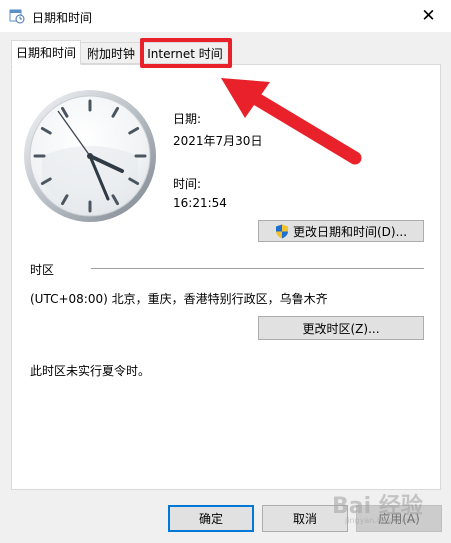 Image resolution: width=451 pixels, height=543 pixels. I want to click on tab-label: 日期和时间, so click(45, 53).